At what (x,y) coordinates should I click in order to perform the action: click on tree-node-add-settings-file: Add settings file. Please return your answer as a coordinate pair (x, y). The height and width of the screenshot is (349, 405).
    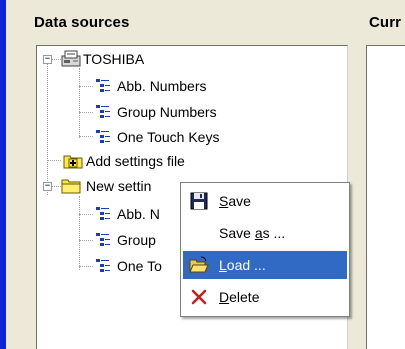
    Looking at the image, I should click on (125, 161).